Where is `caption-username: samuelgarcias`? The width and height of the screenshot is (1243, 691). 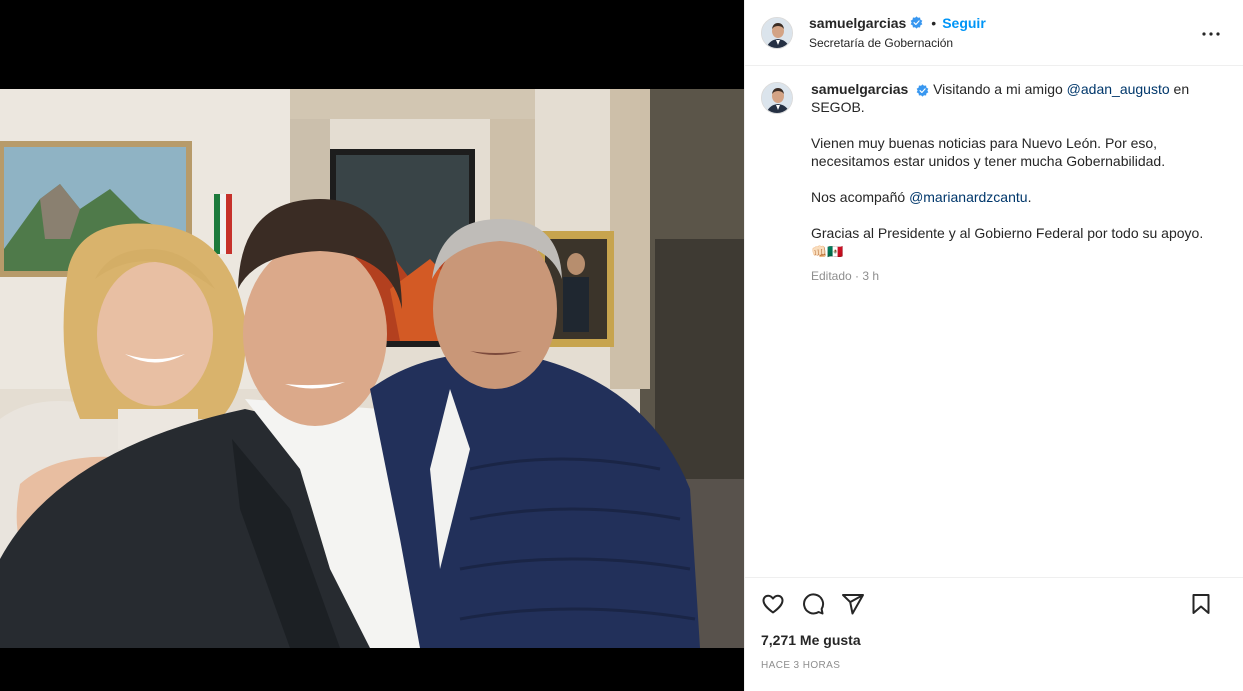 caption-username: samuelgarcias is located at coordinates (859, 89).